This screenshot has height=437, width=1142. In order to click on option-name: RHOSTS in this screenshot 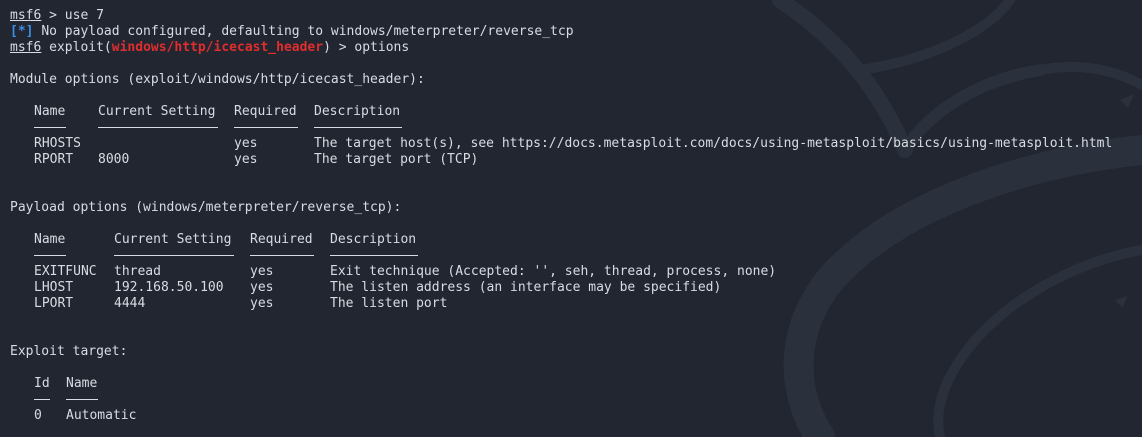, I will do `click(57, 143)`.